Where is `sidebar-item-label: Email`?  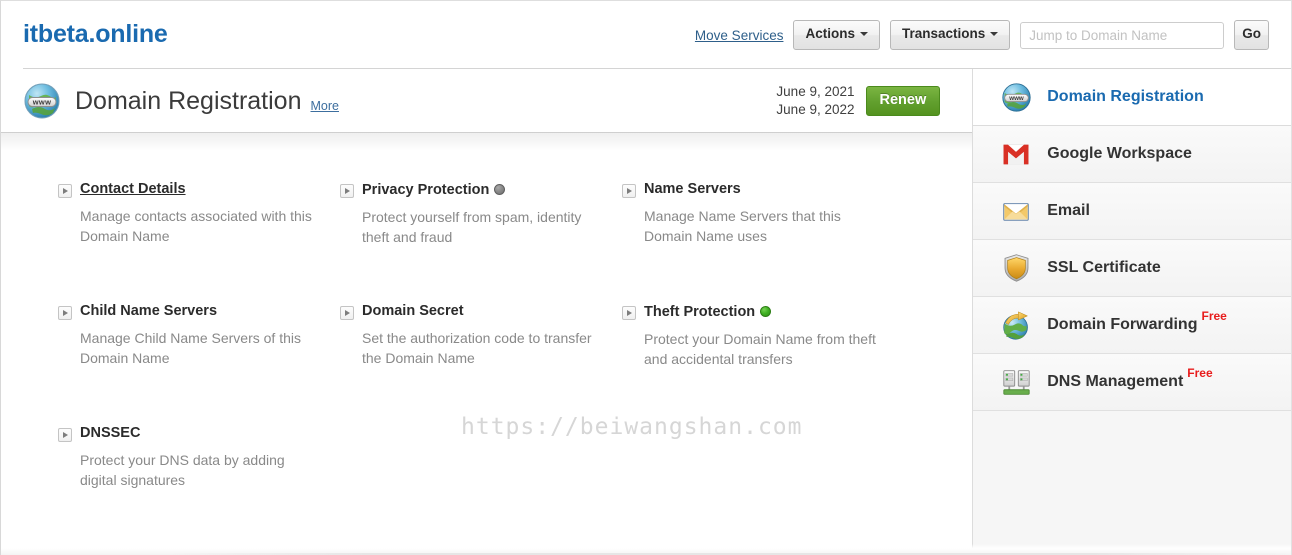
sidebar-item-label: Email is located at coordinates (1068, 210).